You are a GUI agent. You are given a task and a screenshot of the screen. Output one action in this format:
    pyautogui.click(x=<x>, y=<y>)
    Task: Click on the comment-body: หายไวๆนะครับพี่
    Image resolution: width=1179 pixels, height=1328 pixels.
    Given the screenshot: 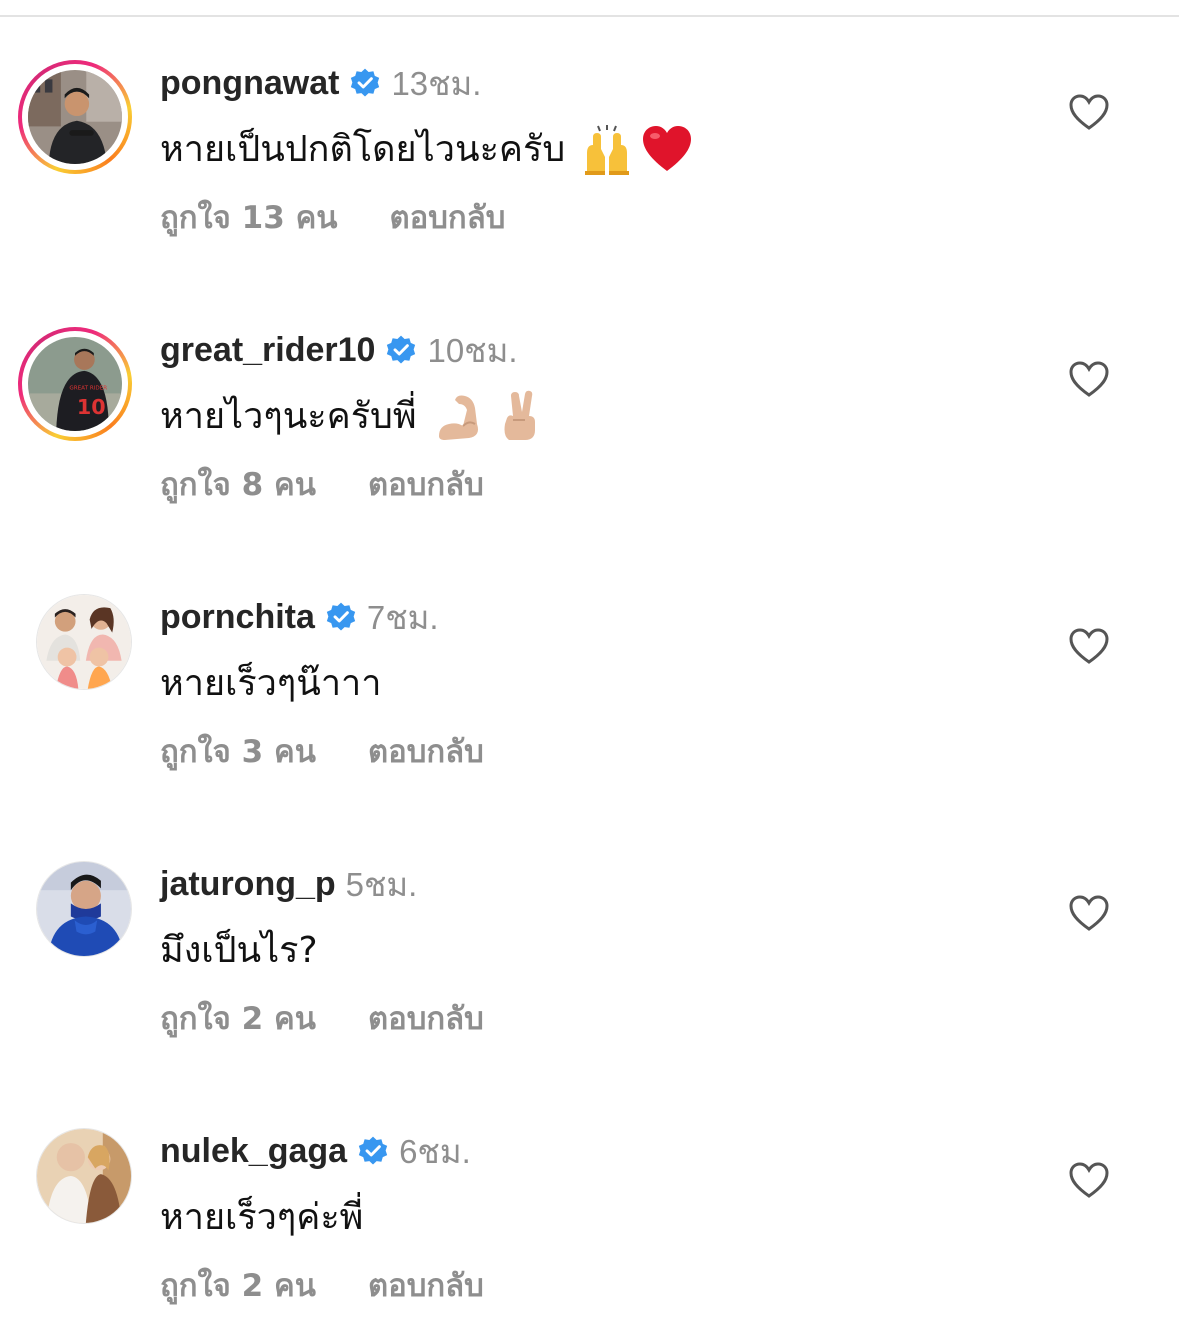 What is the action you would take?
    pyautogui.click(x=288, y=416)
    